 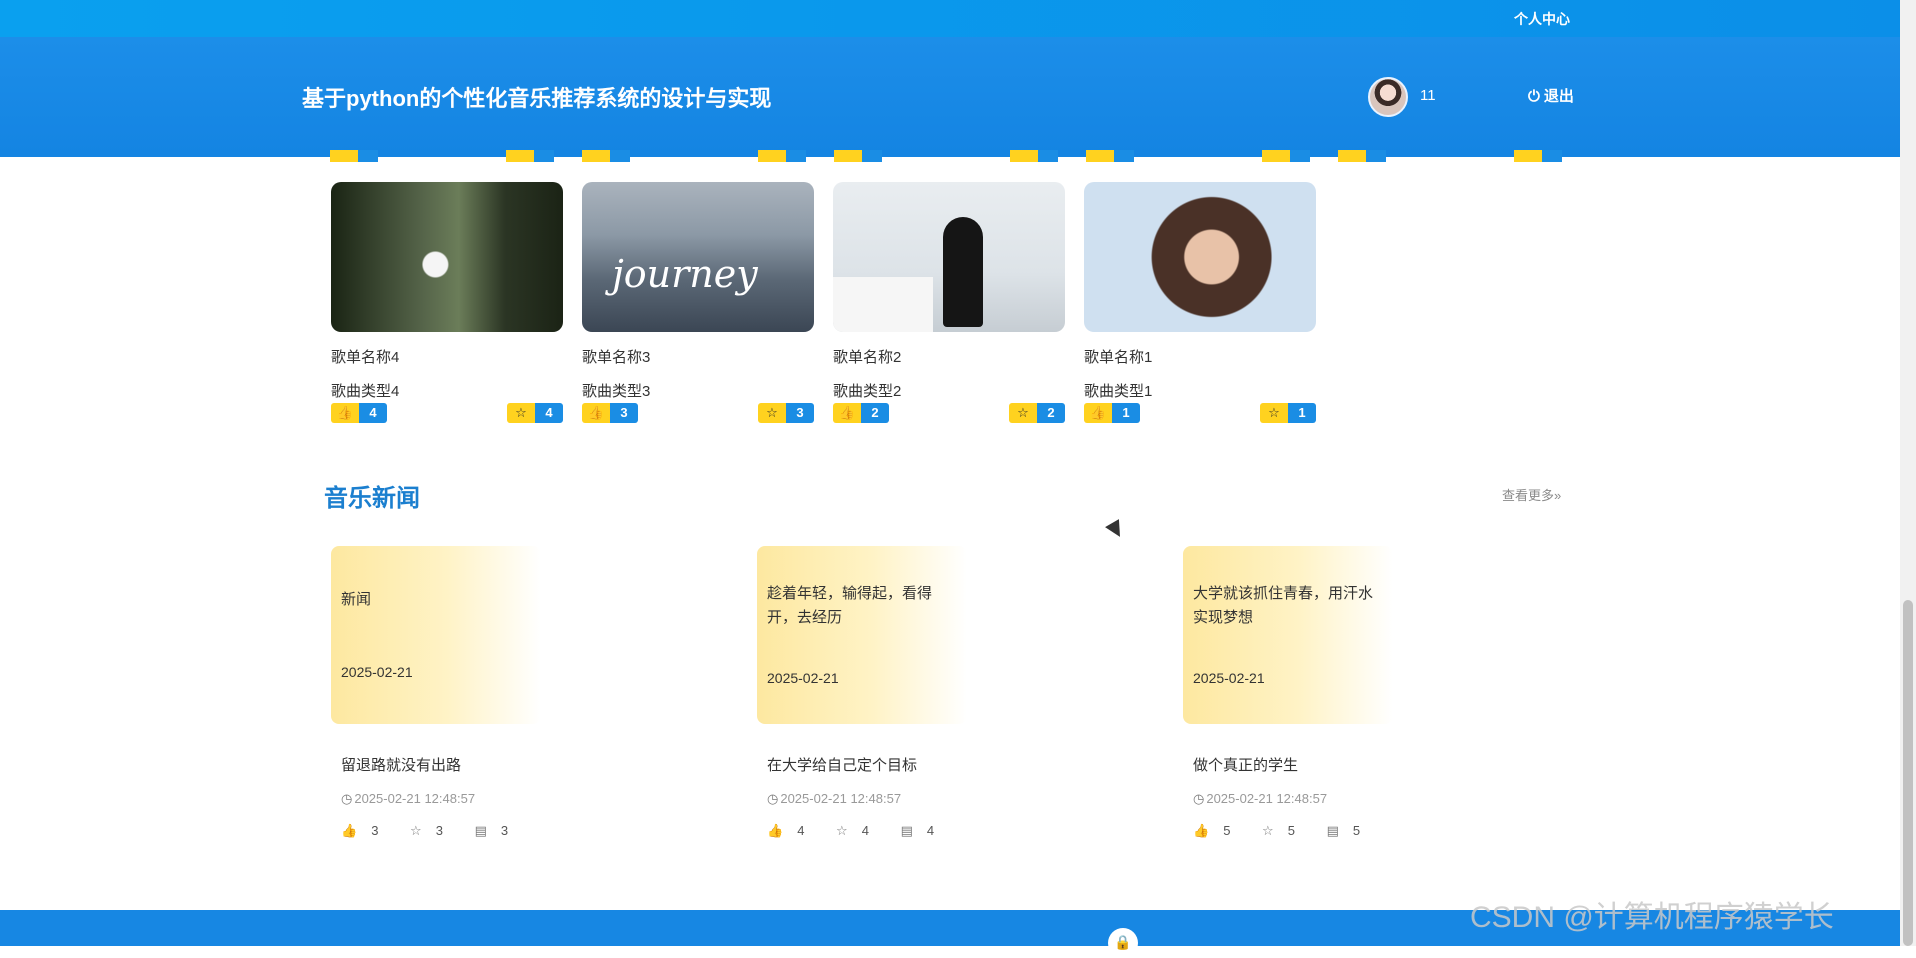 I want to click on comment-stat: ▤ 4, so click(x=917, y=830).